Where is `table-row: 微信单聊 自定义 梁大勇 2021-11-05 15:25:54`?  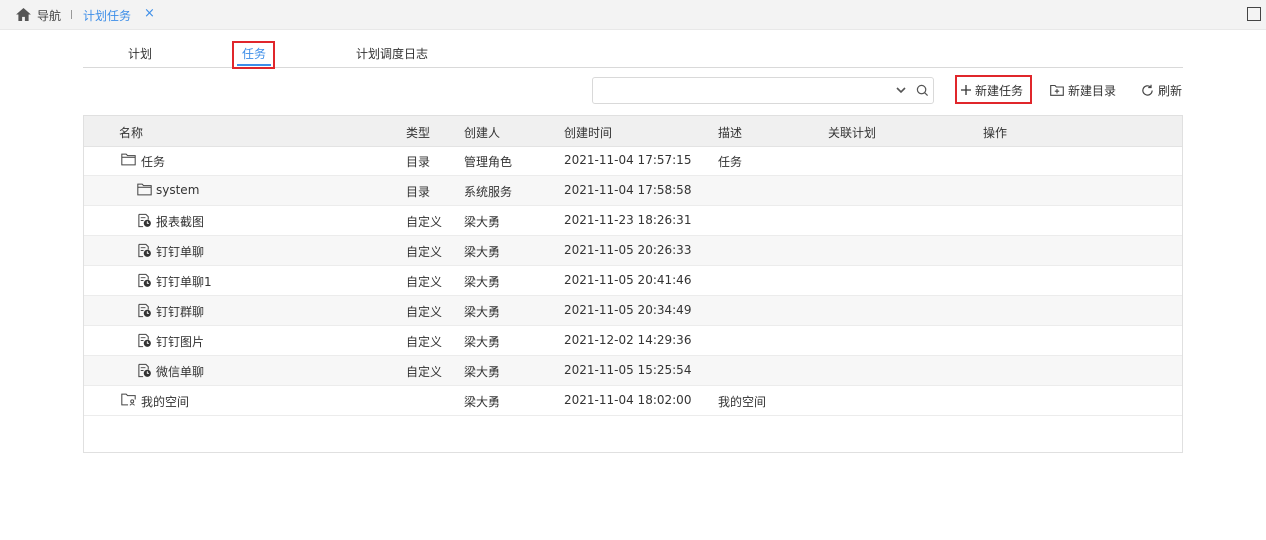
table-row: 微信单聊 自定义 梁大勇 2021-11-05 15:25:54 is located at coordinates (633, 371).